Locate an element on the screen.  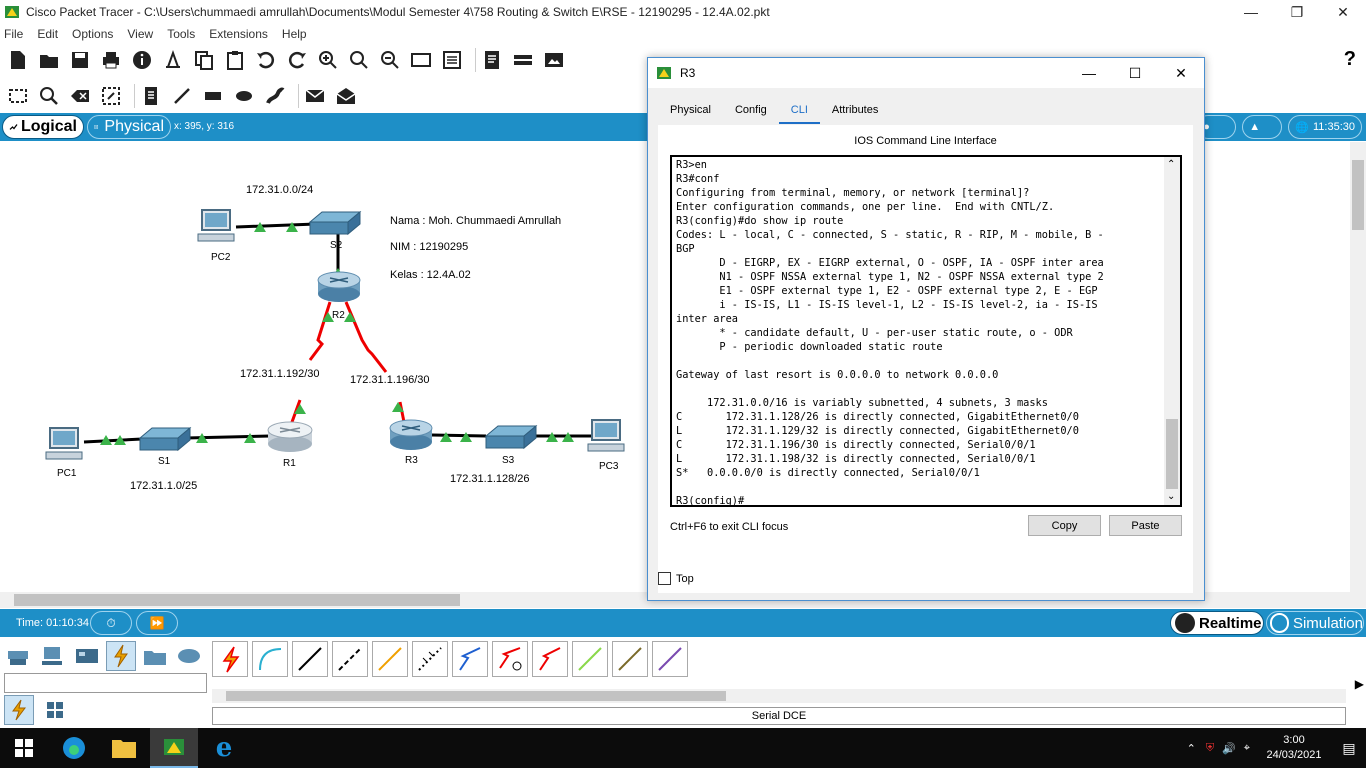
end-devices-icon is located at coordinates (53, 656).